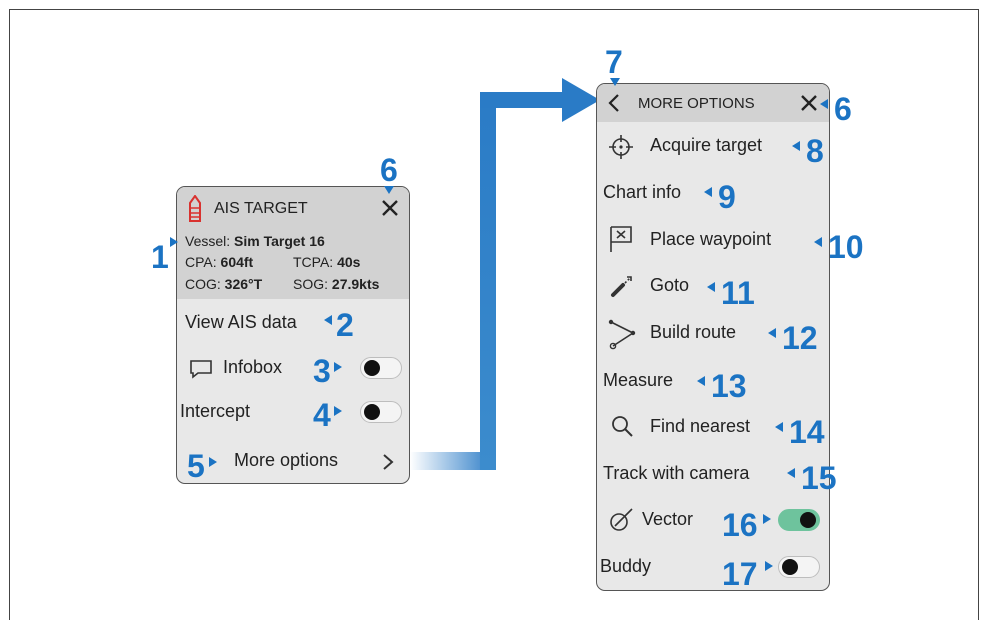 This screenshot has height=626, width=982. I want to click on sog-line: SOG: 27.9kts, so click(336, 284).